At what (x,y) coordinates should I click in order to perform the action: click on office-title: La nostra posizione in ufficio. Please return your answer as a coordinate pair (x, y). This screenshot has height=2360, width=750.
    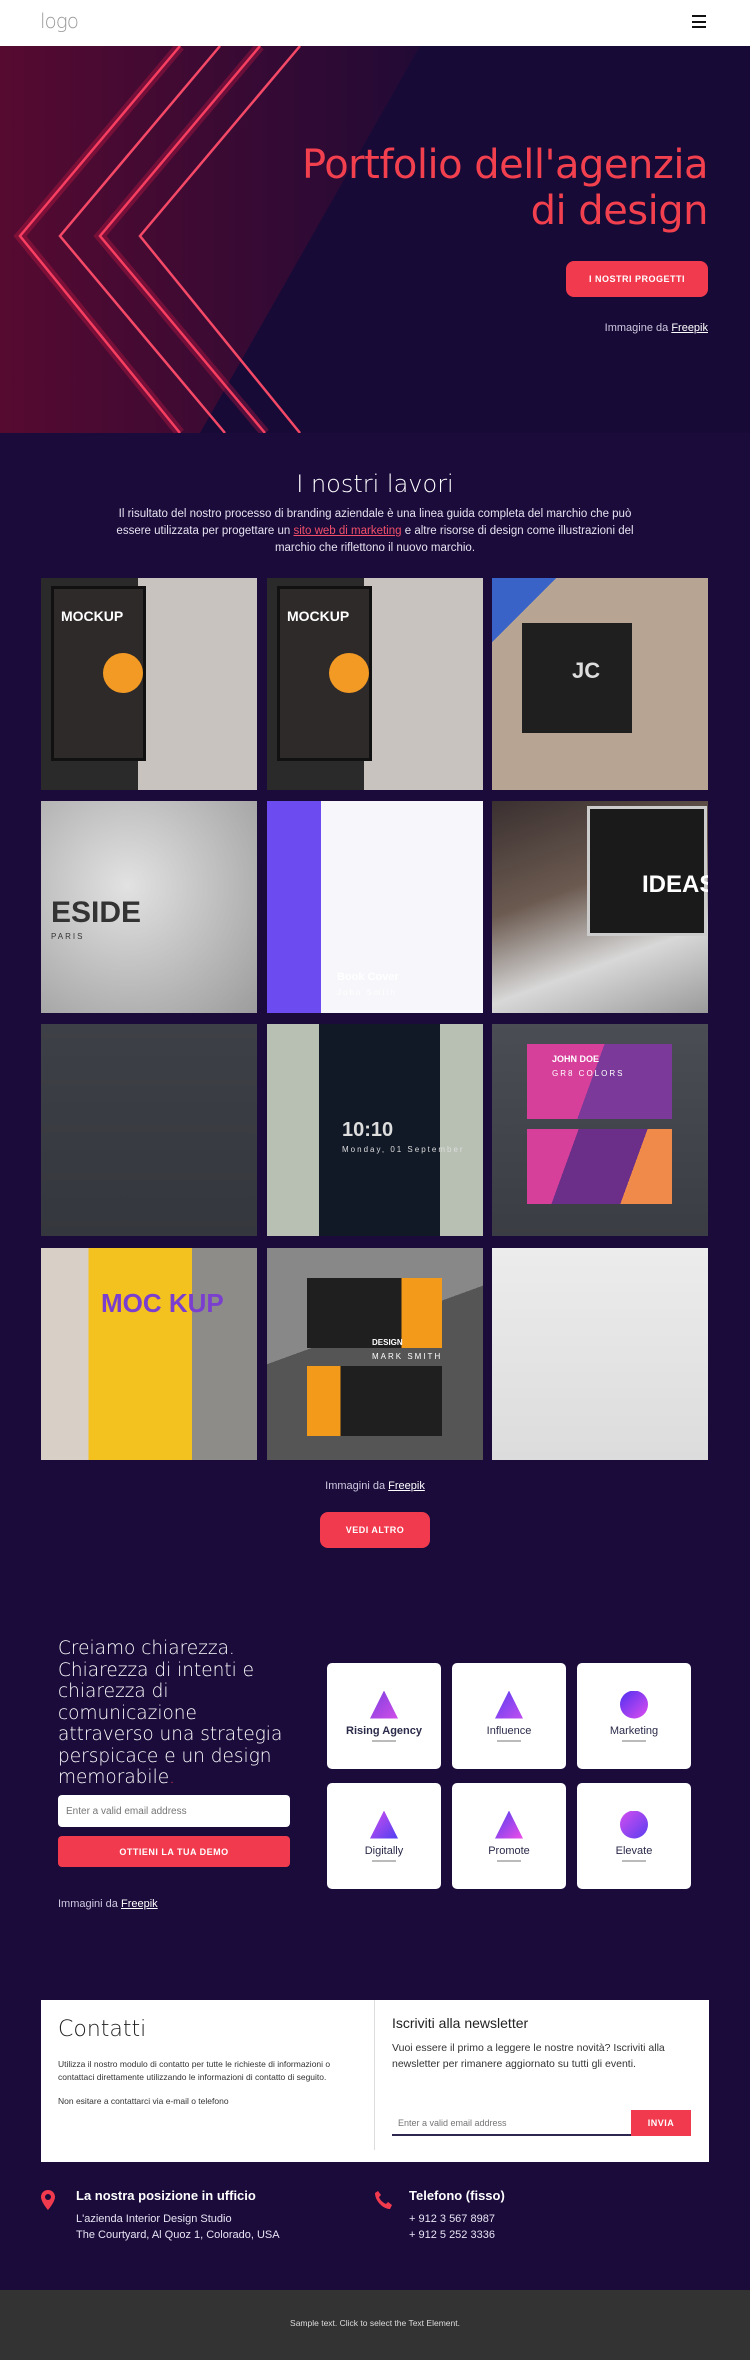
    Looking at the image, I should click on (166, 2195).